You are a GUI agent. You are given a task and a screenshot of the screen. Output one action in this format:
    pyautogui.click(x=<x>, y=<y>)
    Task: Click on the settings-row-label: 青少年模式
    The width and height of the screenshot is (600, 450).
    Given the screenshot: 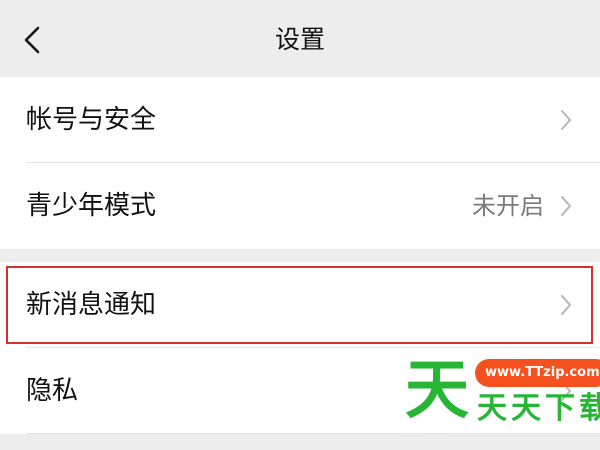 What is the action you would take?
    pyautogui.click(x=91, y=206)
    